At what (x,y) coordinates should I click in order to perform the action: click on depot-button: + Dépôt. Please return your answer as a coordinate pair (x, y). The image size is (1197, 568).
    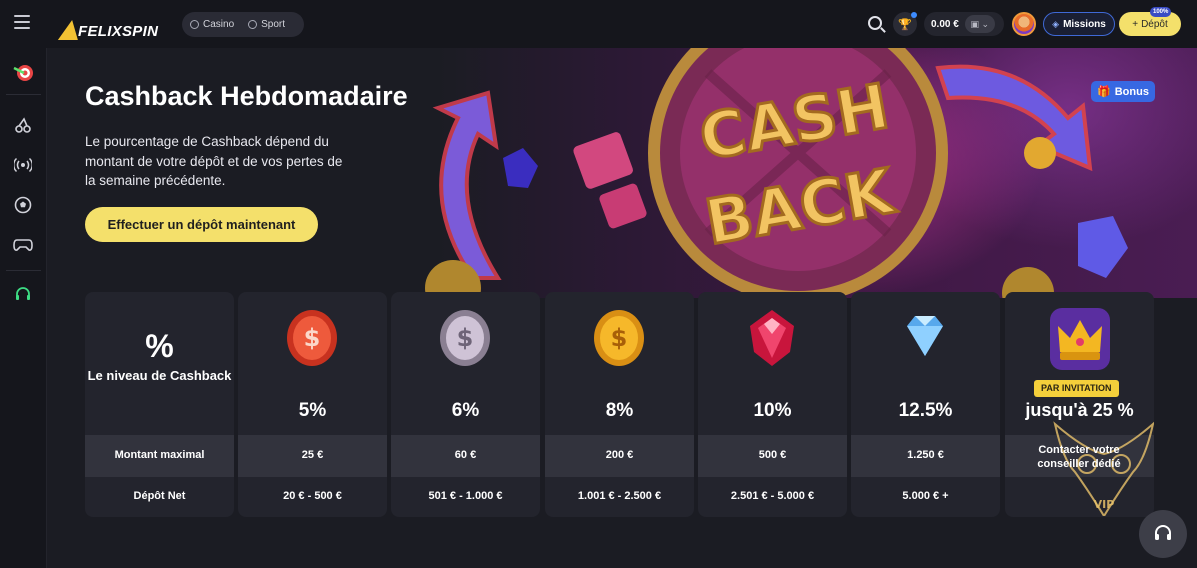
    Looking at the image, I should click on (1150, 24).